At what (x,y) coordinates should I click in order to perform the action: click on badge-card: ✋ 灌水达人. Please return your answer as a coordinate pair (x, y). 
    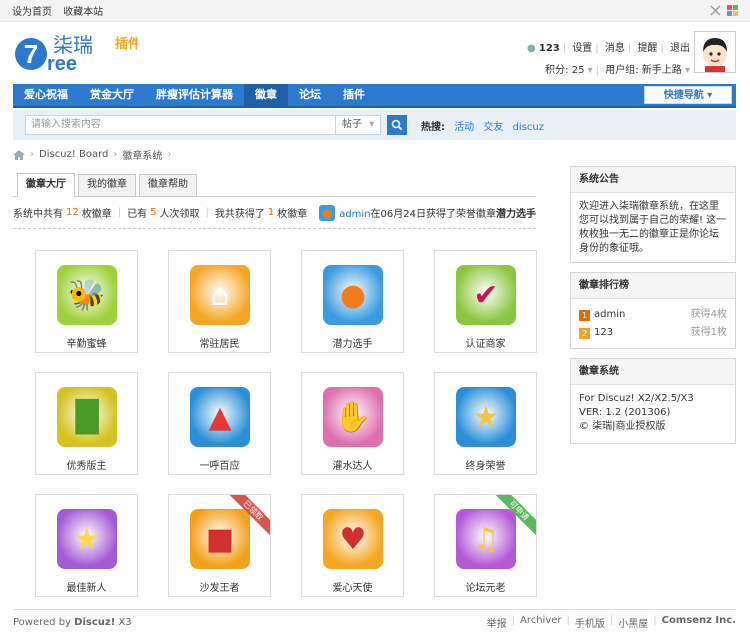
    Looking at the image, I should click on (352, 423).